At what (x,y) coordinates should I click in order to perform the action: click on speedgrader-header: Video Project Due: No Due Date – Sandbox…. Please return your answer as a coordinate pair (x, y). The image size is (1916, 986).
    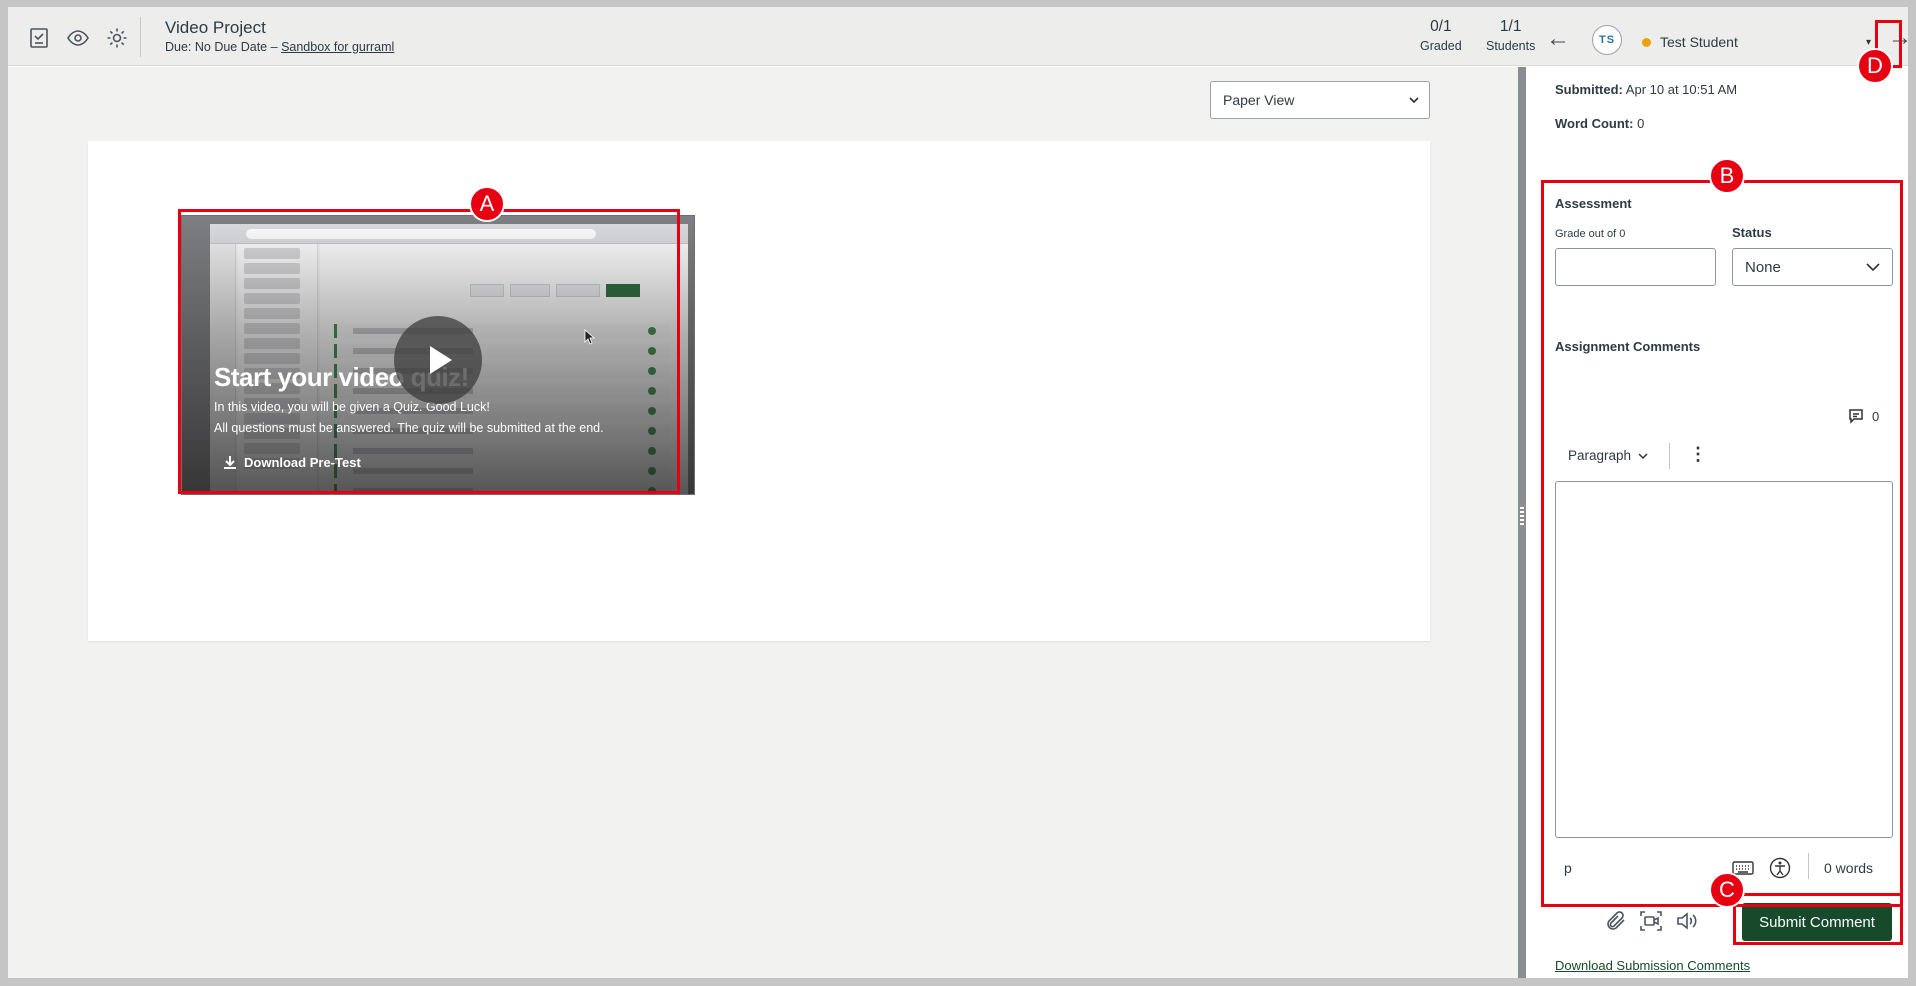
    Looking at the image, I should click on (958, 36).